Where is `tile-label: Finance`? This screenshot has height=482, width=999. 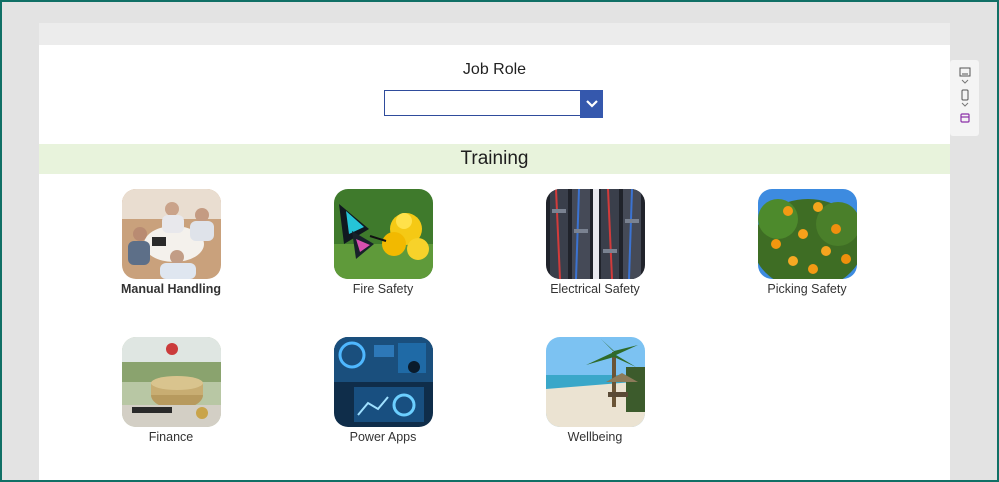 tile-label: Finance is located at coordinates (171, 437).